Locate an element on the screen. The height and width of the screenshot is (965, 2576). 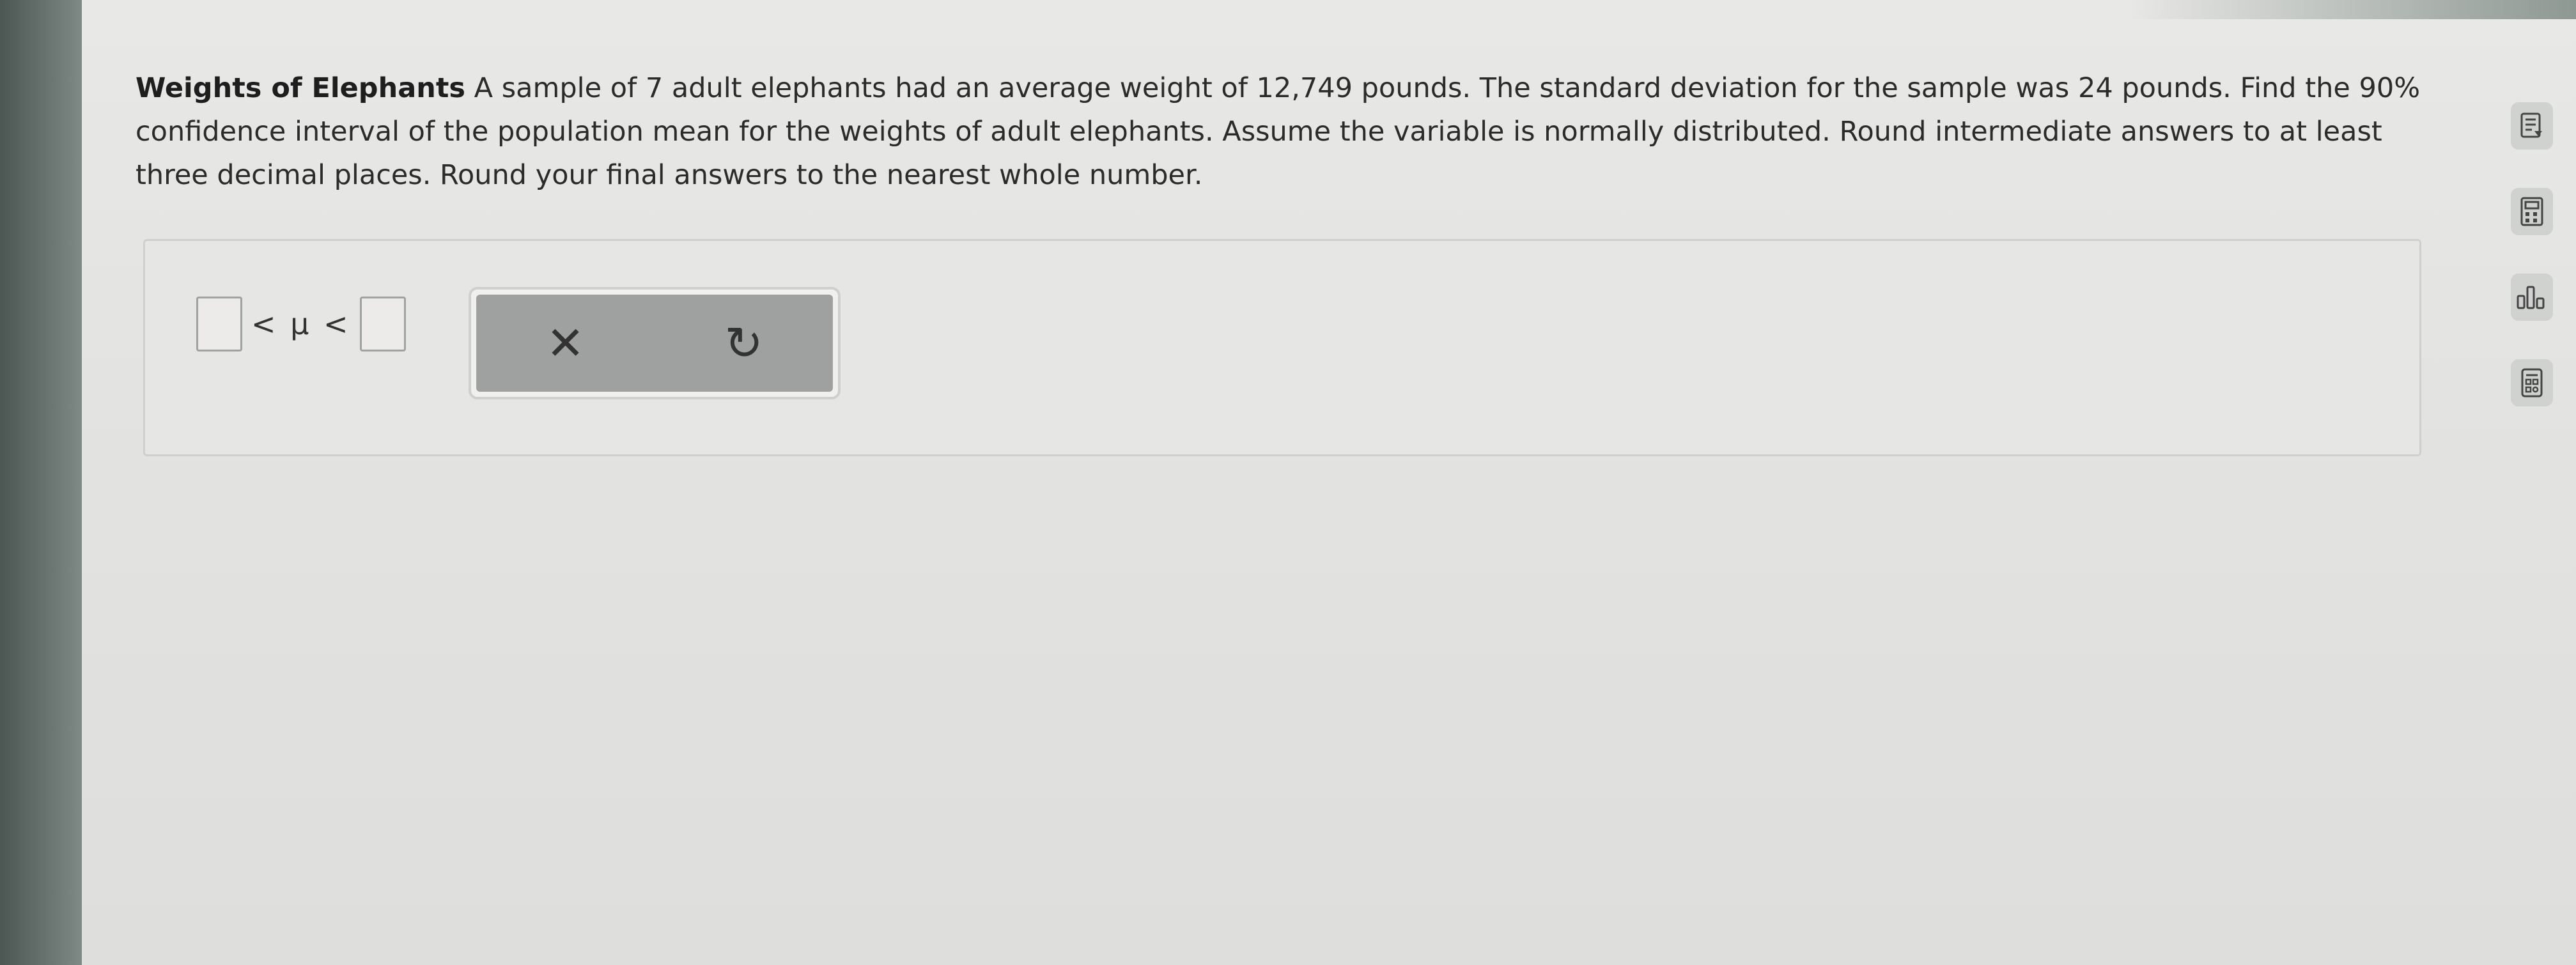
screen-bezel is located at coordinates (41, 483).